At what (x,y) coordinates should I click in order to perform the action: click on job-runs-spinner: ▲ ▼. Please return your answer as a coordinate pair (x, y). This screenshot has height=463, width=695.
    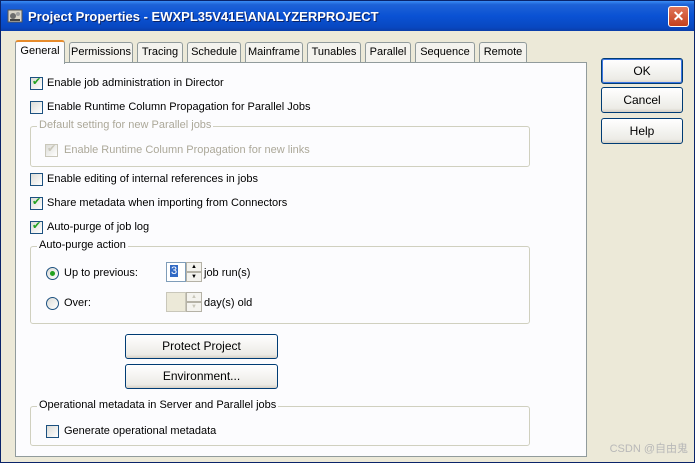
    Looking at the image, I should click on (194, 272).